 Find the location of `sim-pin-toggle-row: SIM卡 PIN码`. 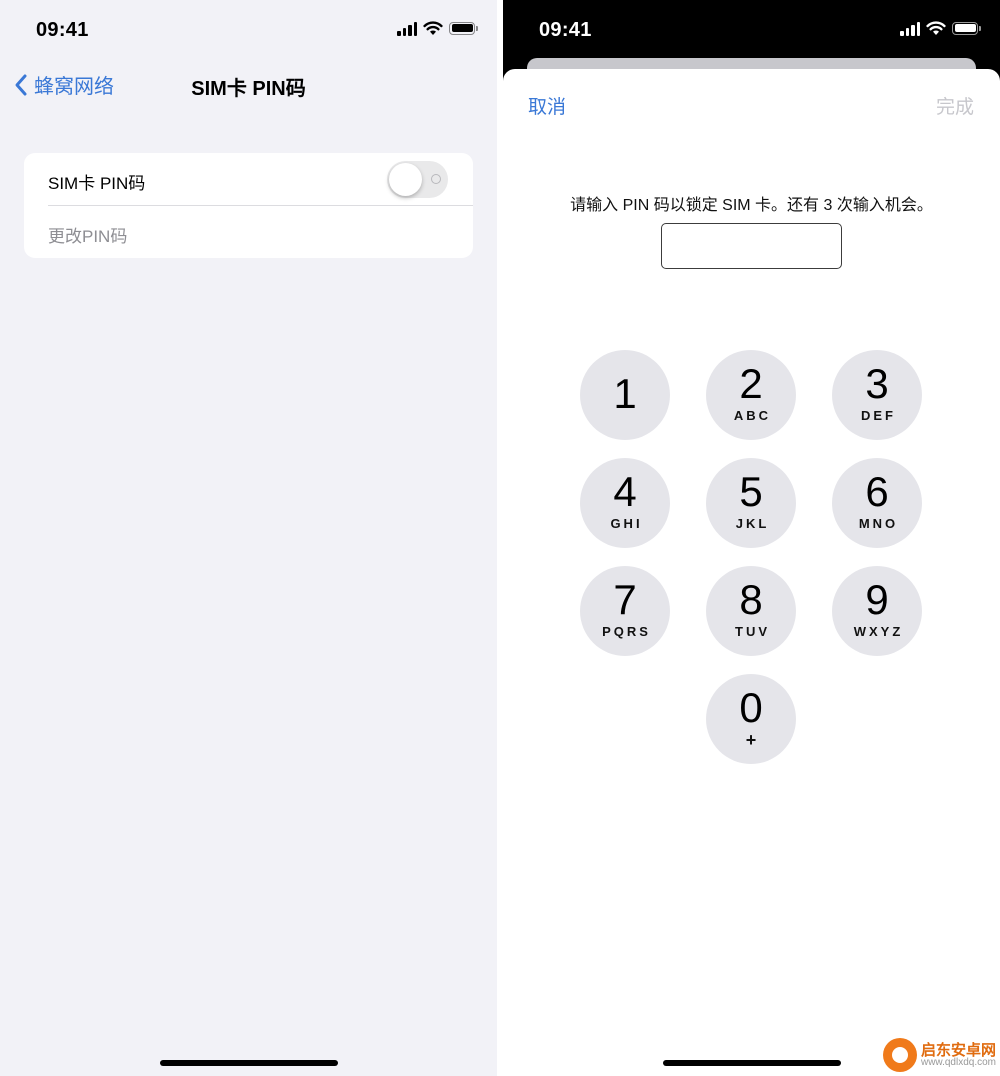

sim-pin-toggle-row: SIM卡 PIN码 is located at coordinates (248, 179).